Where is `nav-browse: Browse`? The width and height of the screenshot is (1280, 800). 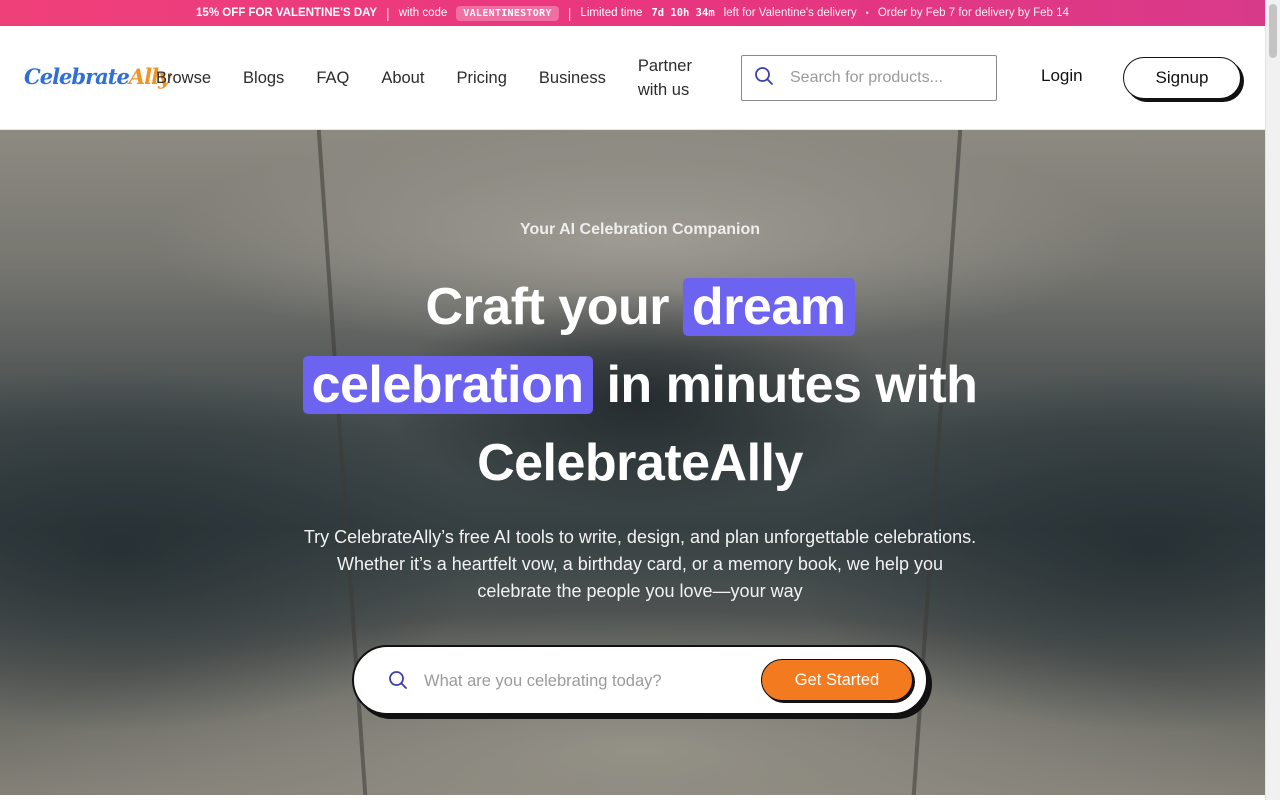
nav-browse: Browse is located at coordinates (183, 78).